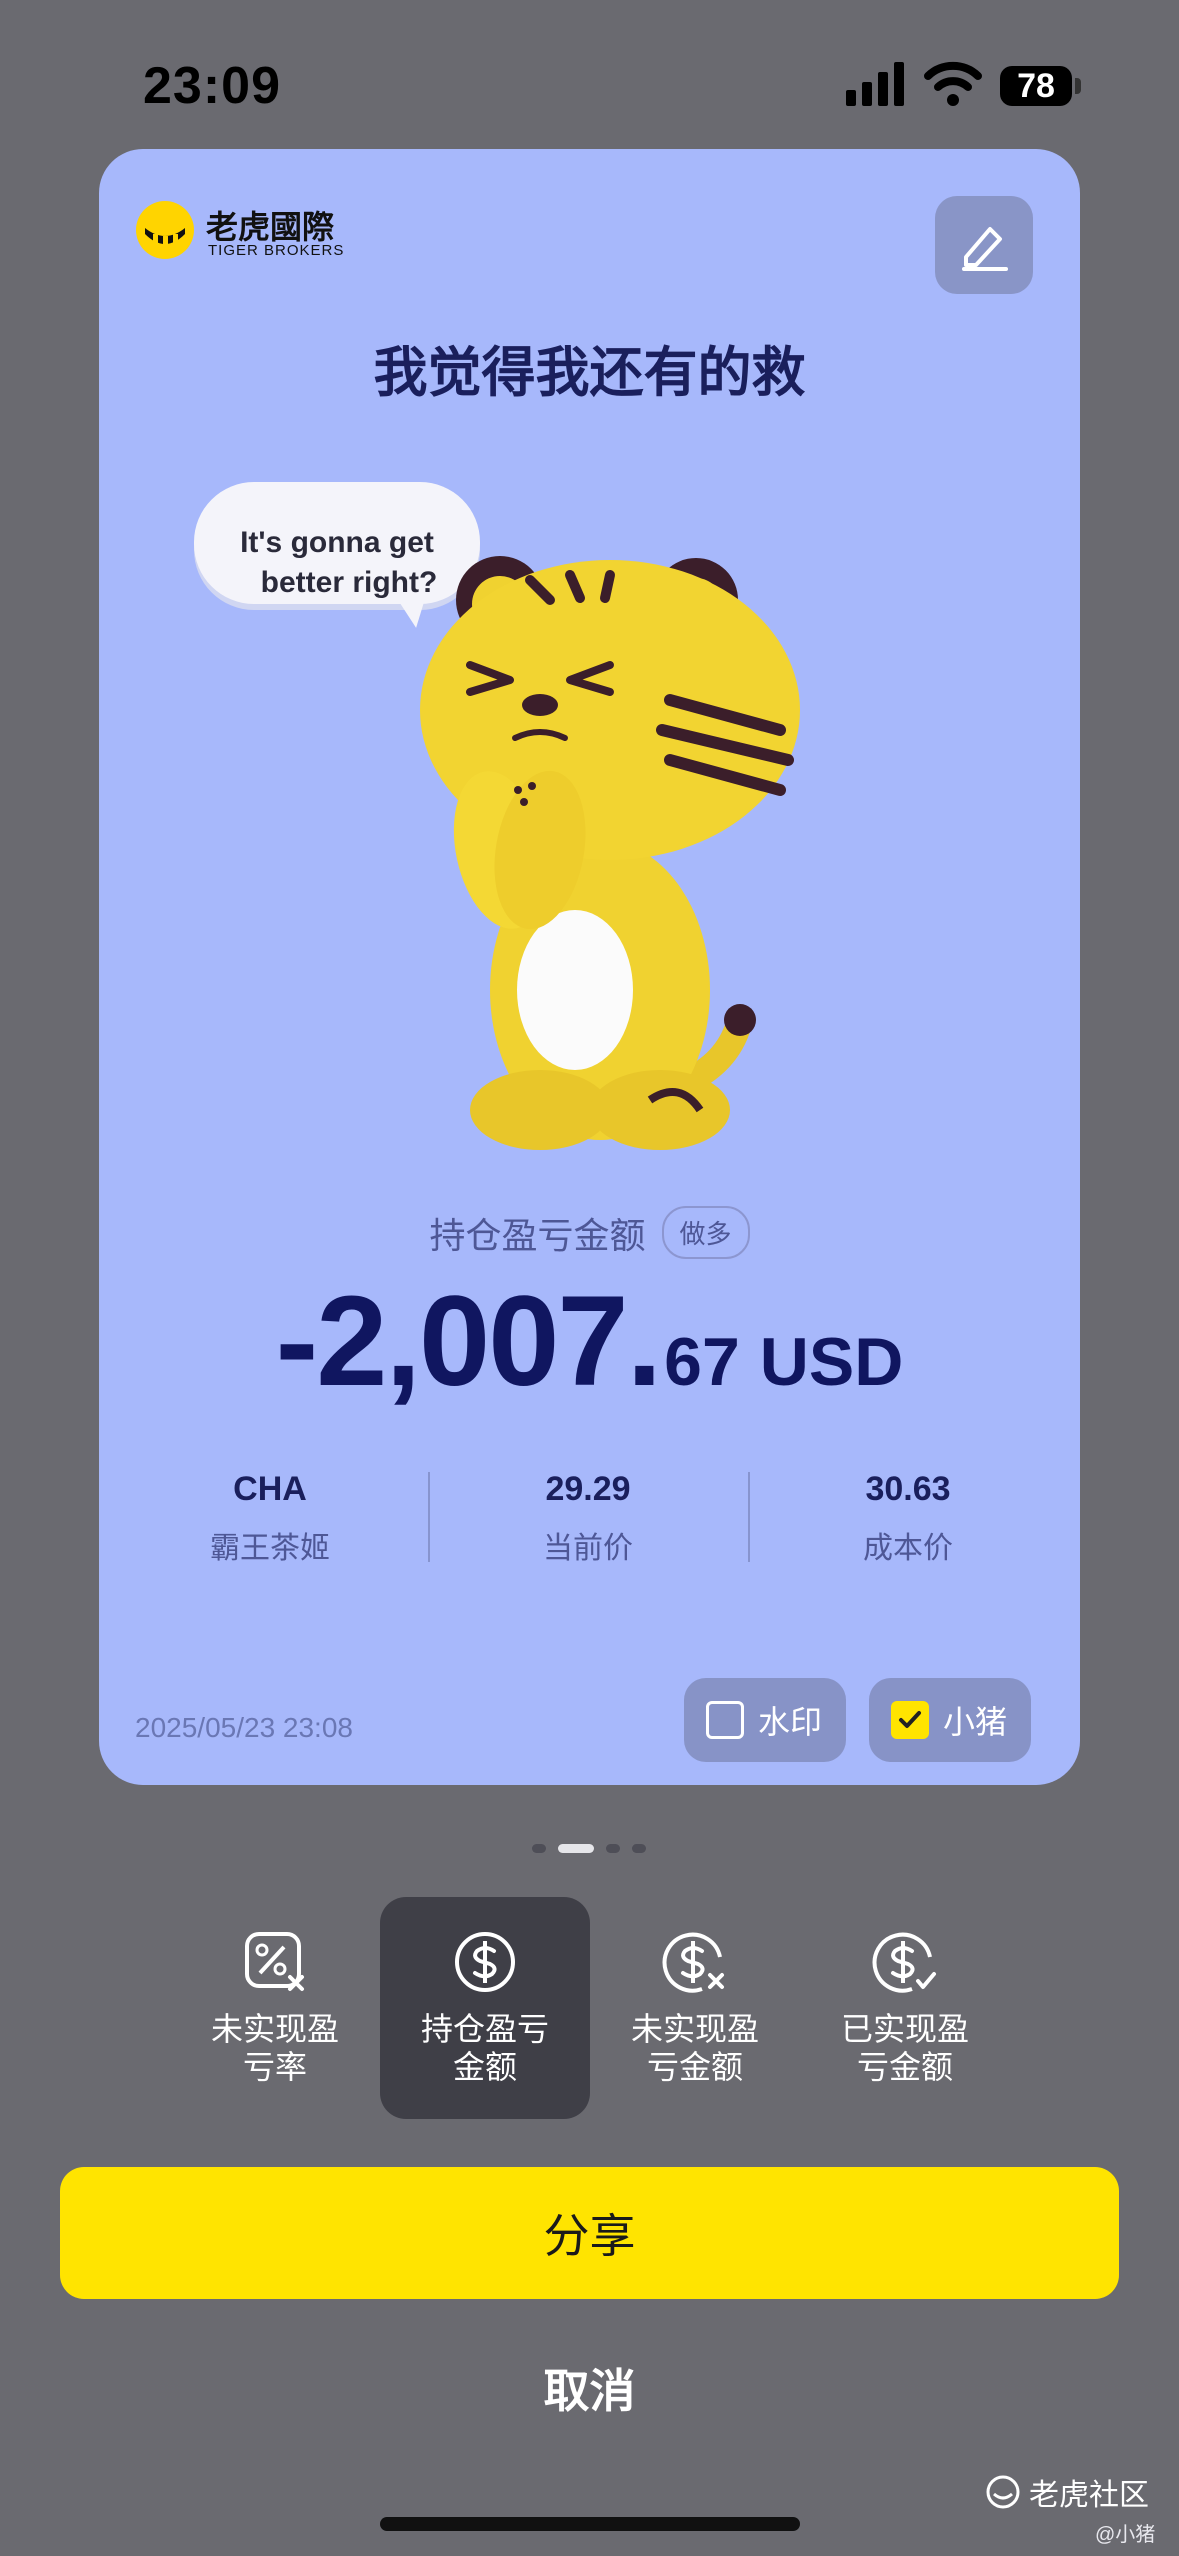  Describe the element at coordinates (790, 1722) in the screenshot. I see `watermark-toggle-label: 水印` at that location.